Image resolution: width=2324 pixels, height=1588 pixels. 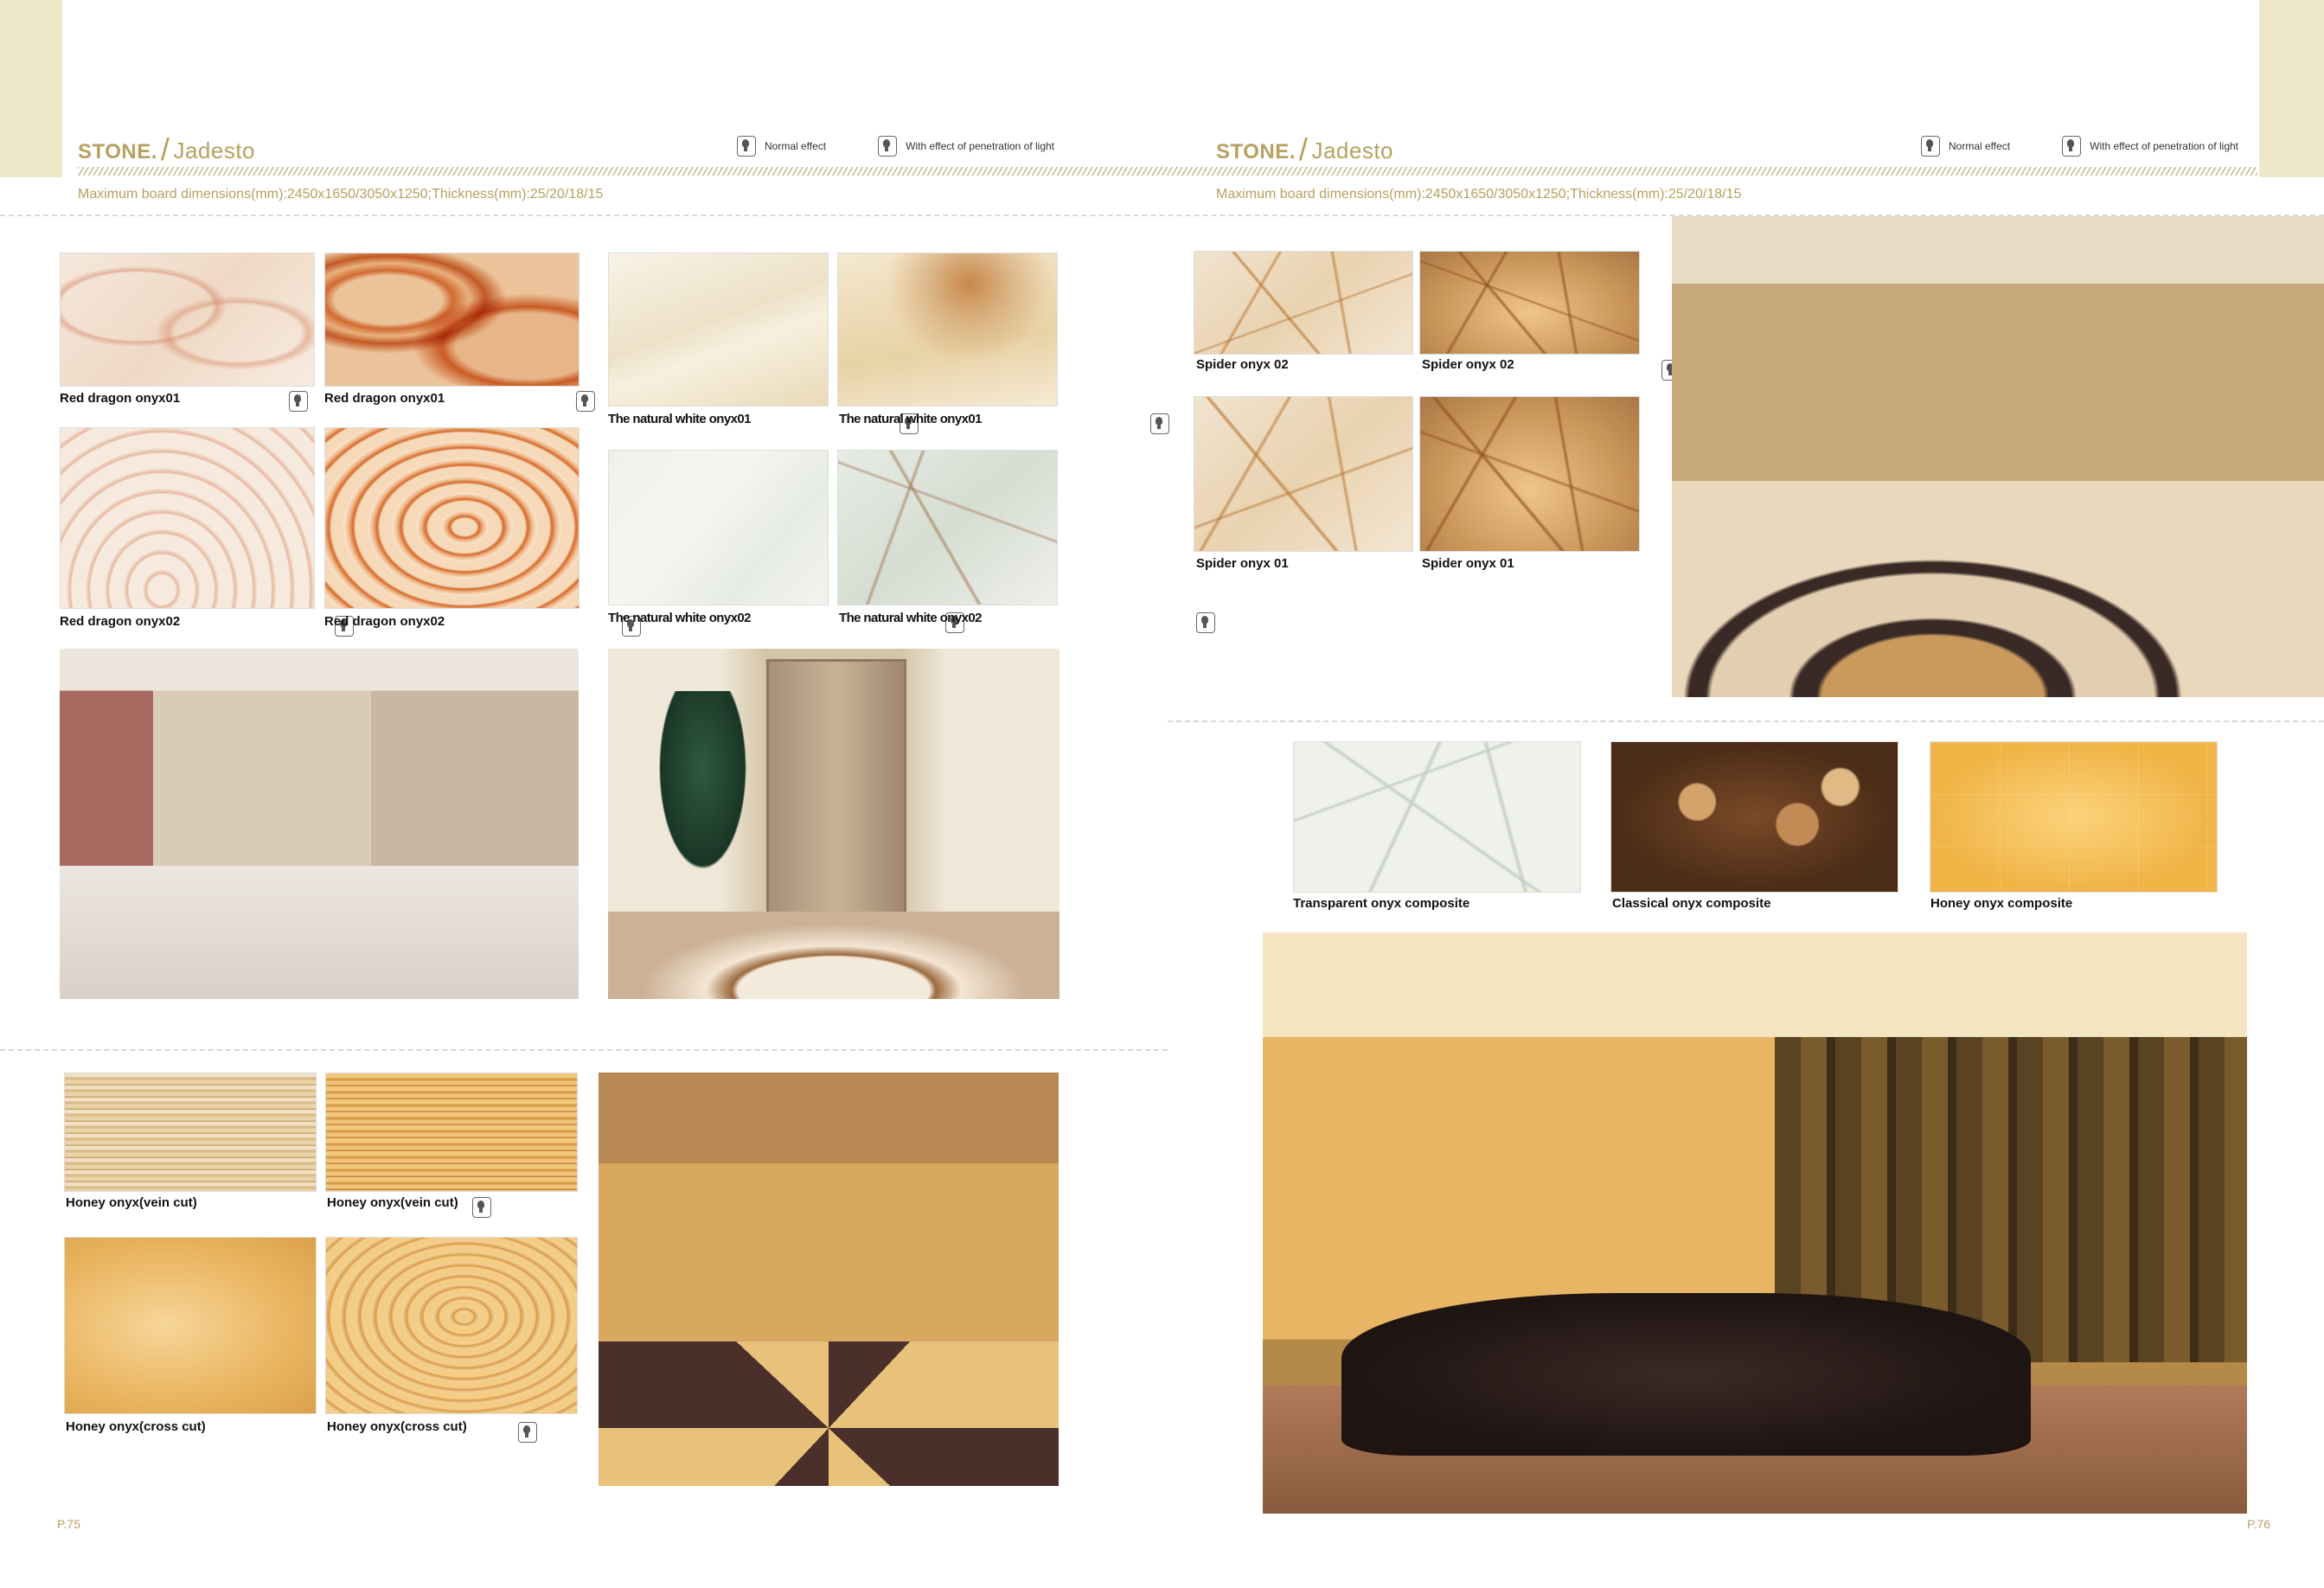 What do you see at coordinates (190, 1325) in the screenshot?
I see `swatch-honey-cross-cut` at bounding box center [190, 1325].